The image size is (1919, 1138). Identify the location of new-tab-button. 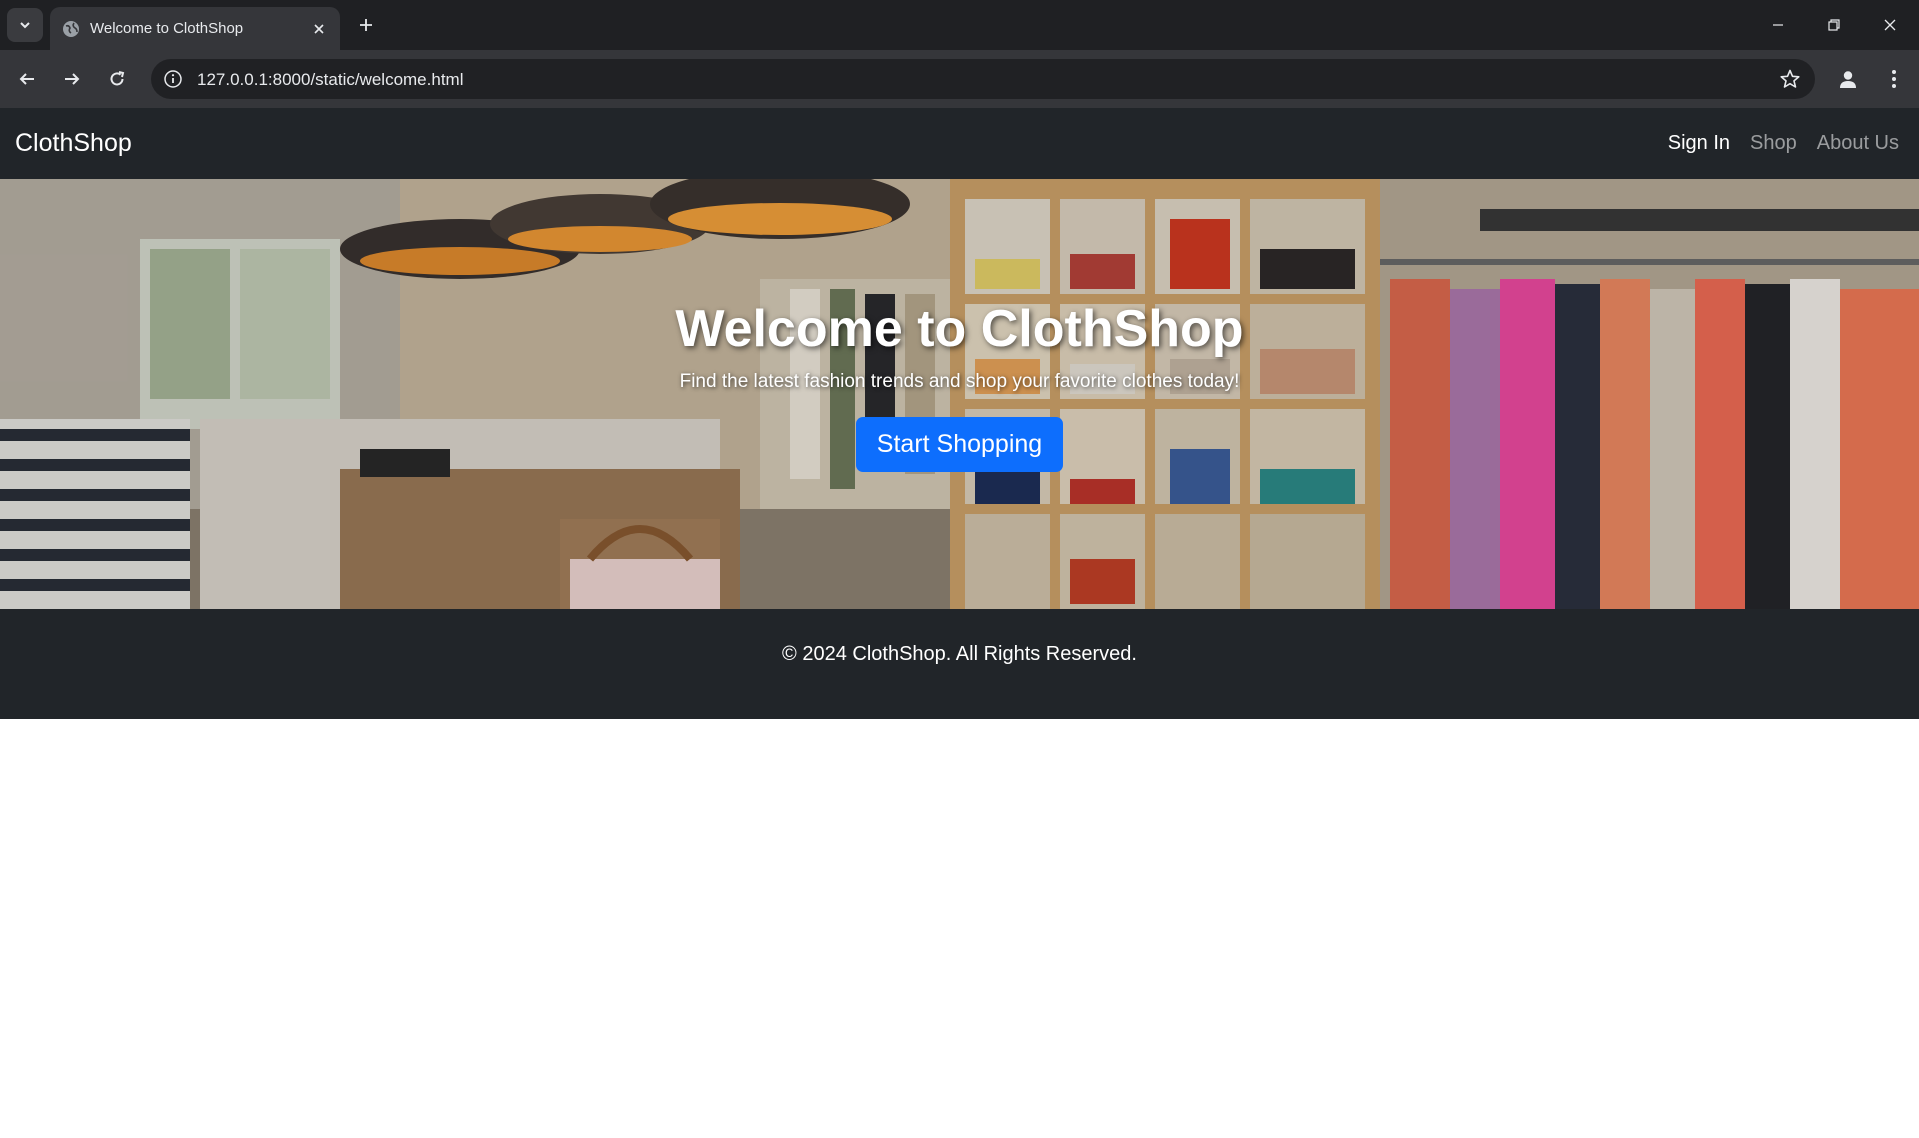
(366, 25).